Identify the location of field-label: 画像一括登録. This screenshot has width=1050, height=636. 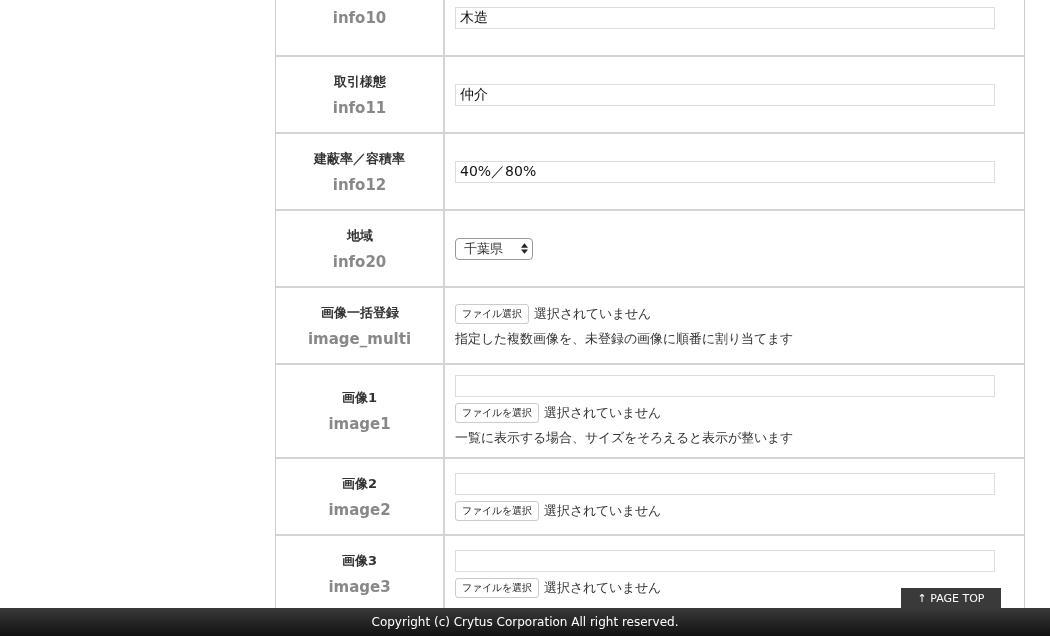
(359, 312).